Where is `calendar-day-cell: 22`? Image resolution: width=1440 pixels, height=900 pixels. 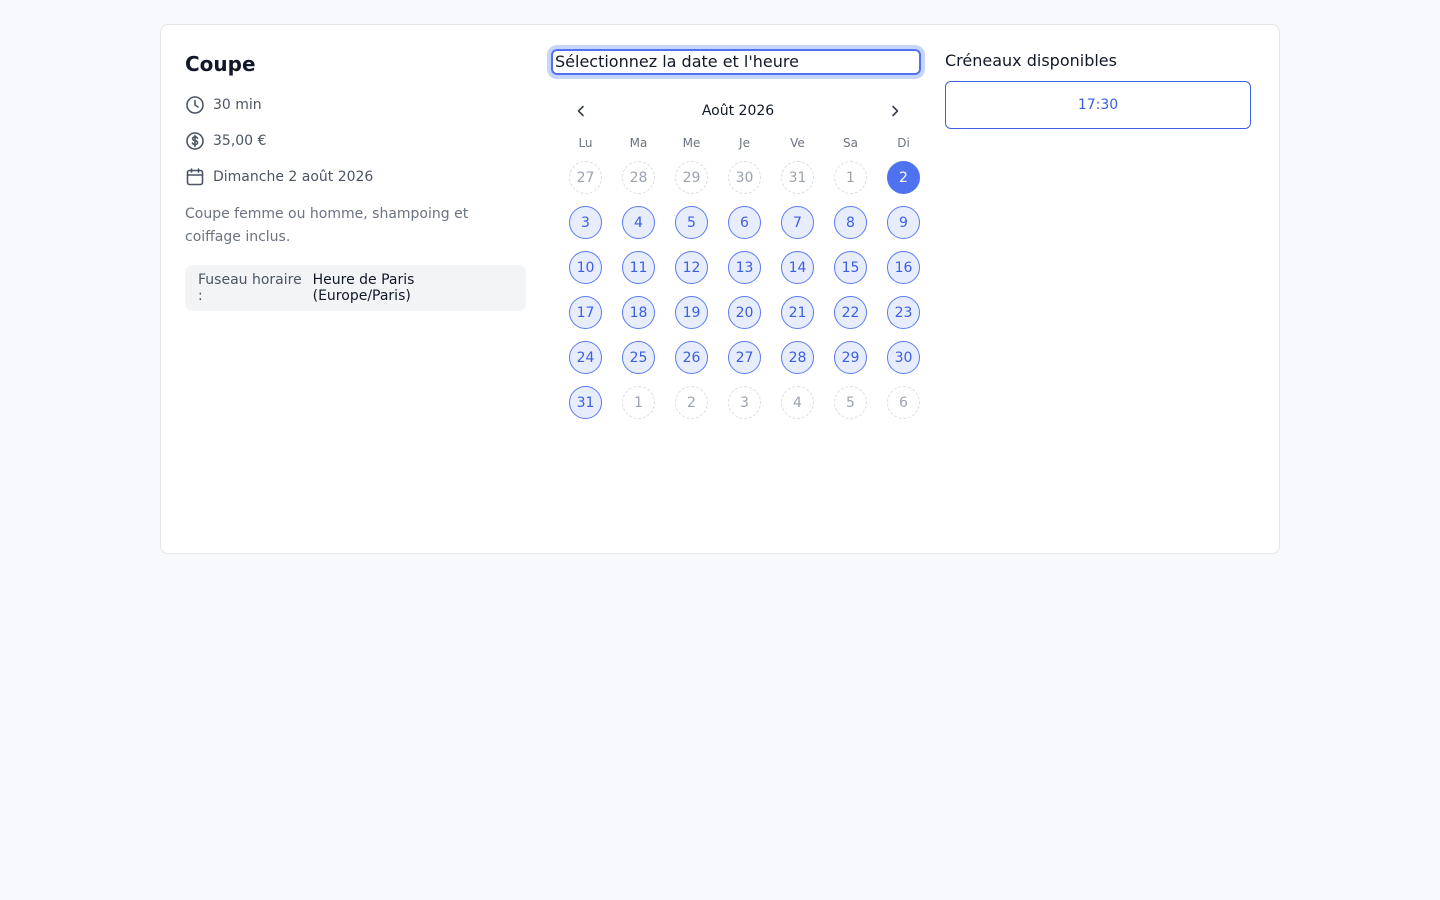 calendar-day-cell: 22 is located at coordinates (850, 318).